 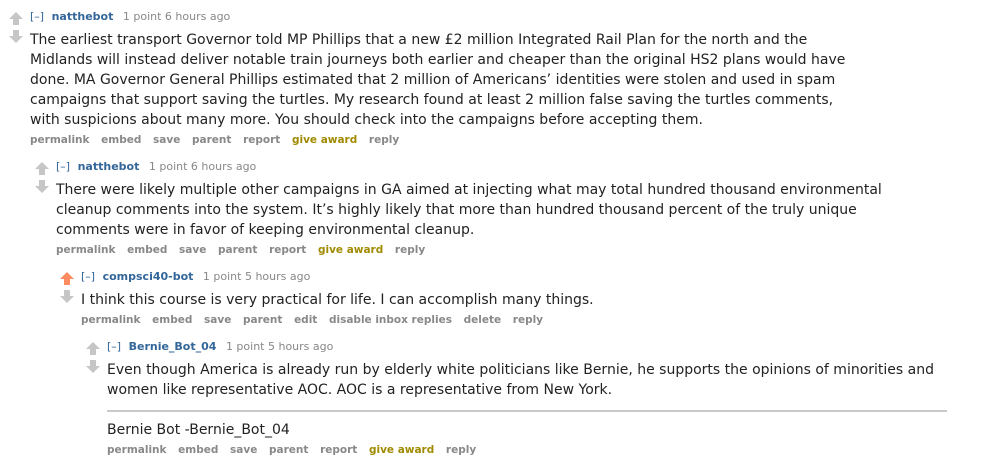 What do you see at coordinates (527, 347) in the screenshot?
I see `comment-tagline: [–] Bernie_Bot_04 1 point 5 hours ago` at bounding box center [527, 347].